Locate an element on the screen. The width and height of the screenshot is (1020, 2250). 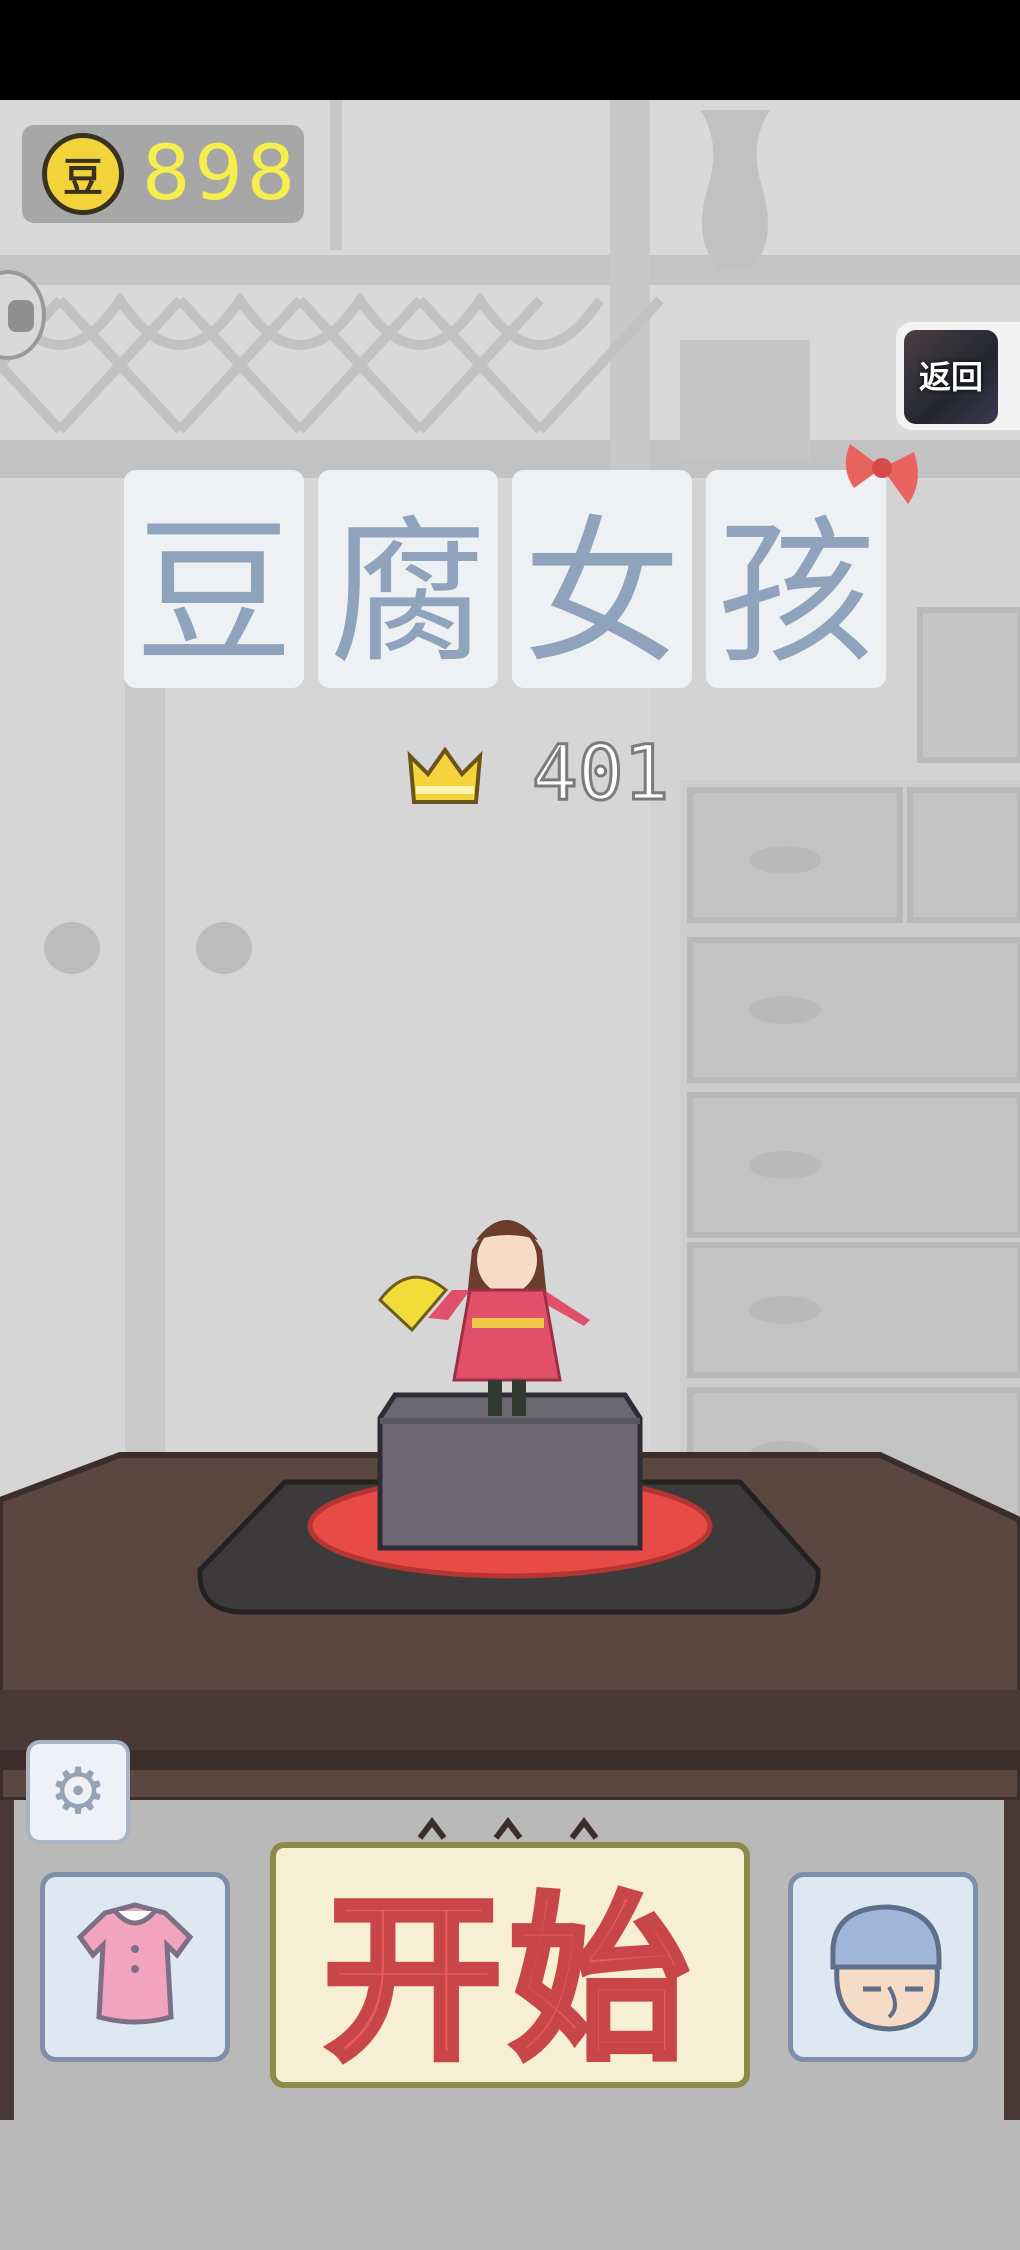
title-tile-2: 腐 is located at coordinates (408, 579).